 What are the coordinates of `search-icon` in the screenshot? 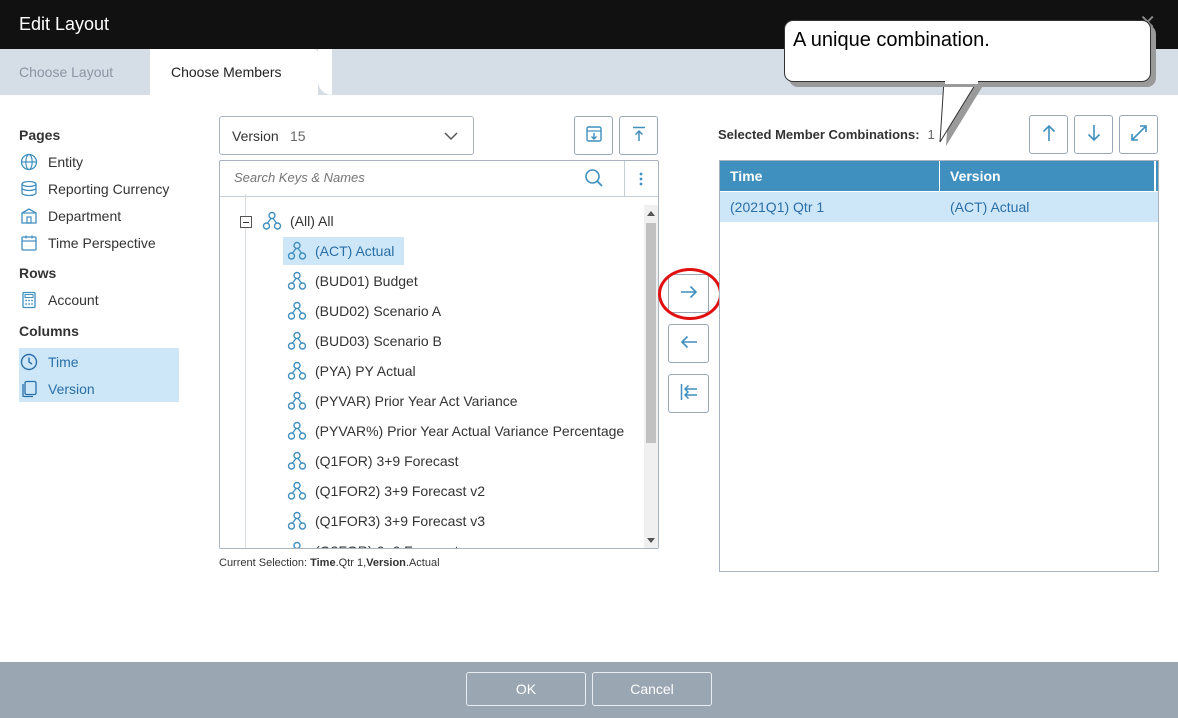 It's located at (594, 179).